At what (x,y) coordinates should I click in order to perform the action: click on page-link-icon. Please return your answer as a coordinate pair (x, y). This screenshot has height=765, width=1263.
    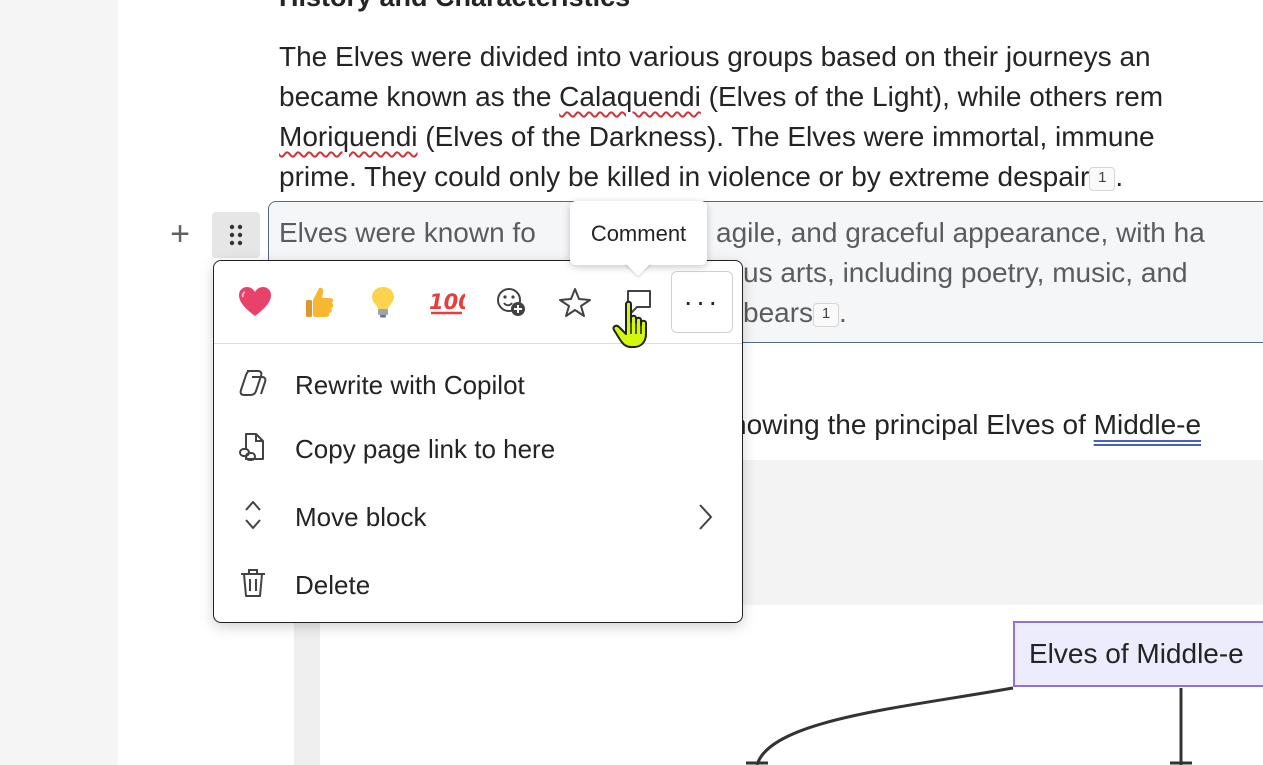
    Looking at the image, I should click on (251, 447).